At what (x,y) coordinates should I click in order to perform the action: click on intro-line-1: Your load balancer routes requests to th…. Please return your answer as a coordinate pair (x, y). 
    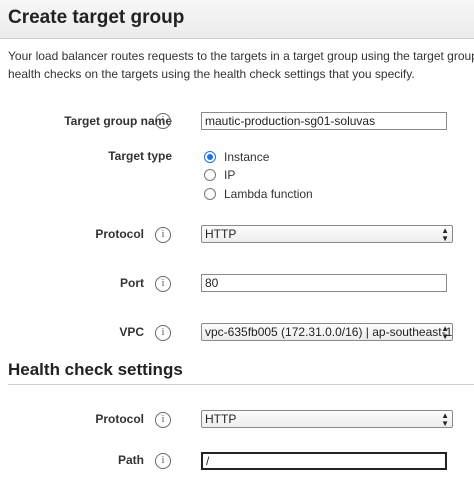
    Looking at the image, I should click on (241, 56).